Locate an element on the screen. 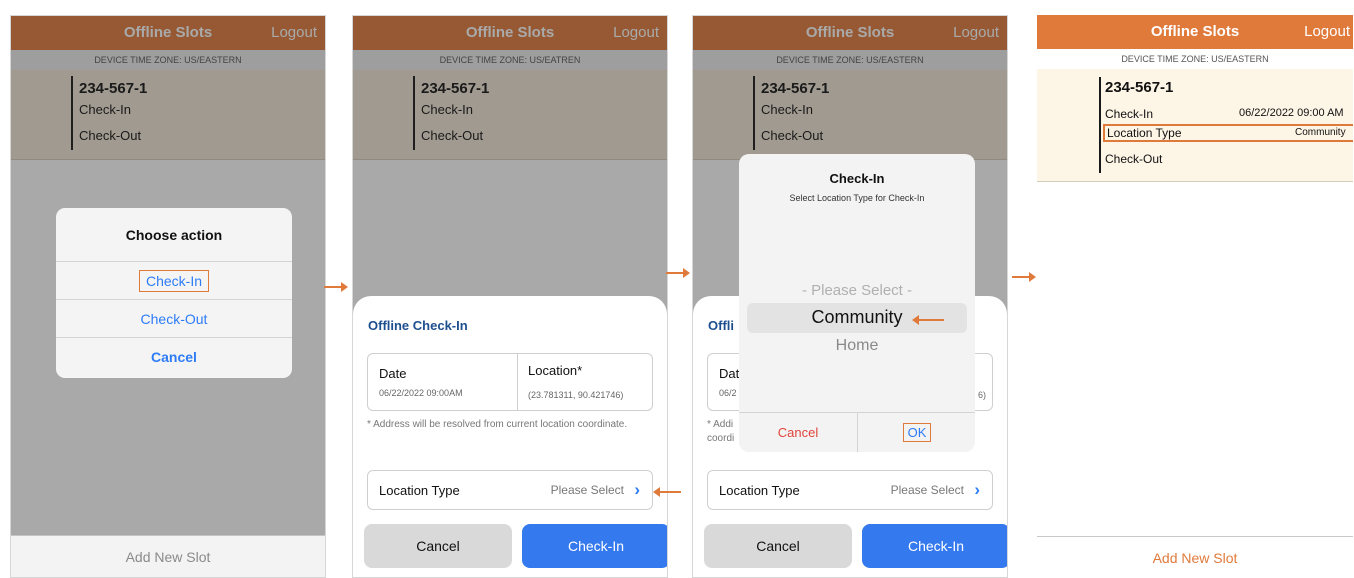 The width and height of the screenshot is (1354, 578). picker-option-home: Home is located at coordinates (857, 346).